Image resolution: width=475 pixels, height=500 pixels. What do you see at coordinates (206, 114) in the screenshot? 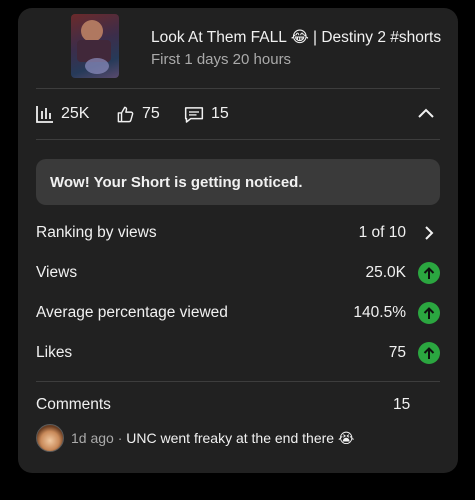
I see `comments-stat: 15` at bounding box center [206, 114].